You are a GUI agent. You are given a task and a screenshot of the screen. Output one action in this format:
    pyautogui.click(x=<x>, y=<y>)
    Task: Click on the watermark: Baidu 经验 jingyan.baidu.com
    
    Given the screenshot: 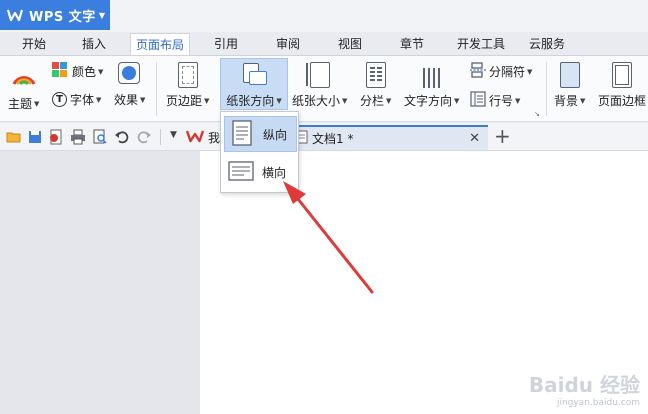 What is the action you would take?
    pyautogui.click(x=584, y=388)
    